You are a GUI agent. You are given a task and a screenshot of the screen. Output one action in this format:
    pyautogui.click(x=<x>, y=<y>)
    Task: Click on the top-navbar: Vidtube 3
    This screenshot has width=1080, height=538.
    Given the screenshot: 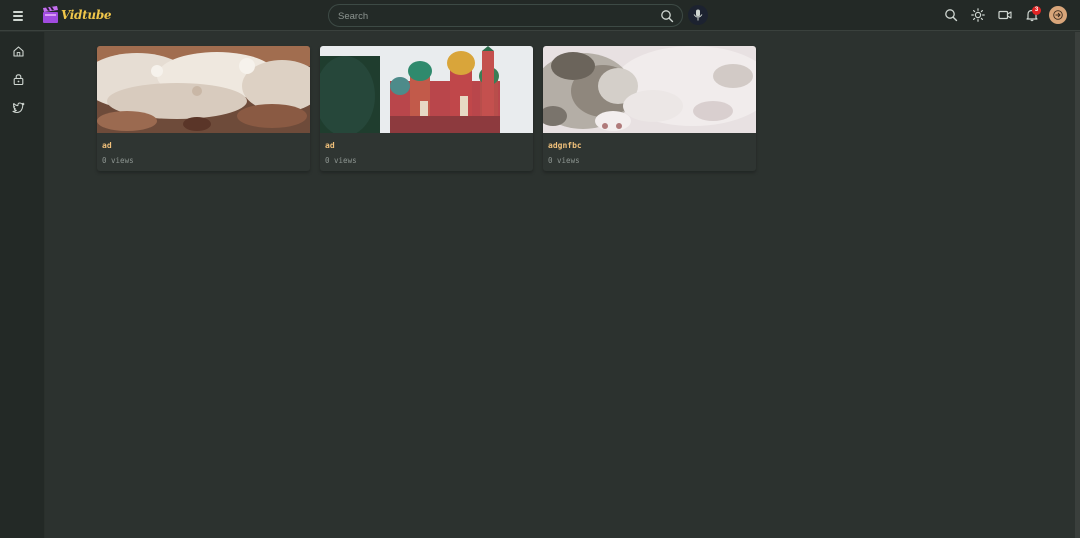 What is the action you would take?
    pyautogui.click(x=540, y=15)
    